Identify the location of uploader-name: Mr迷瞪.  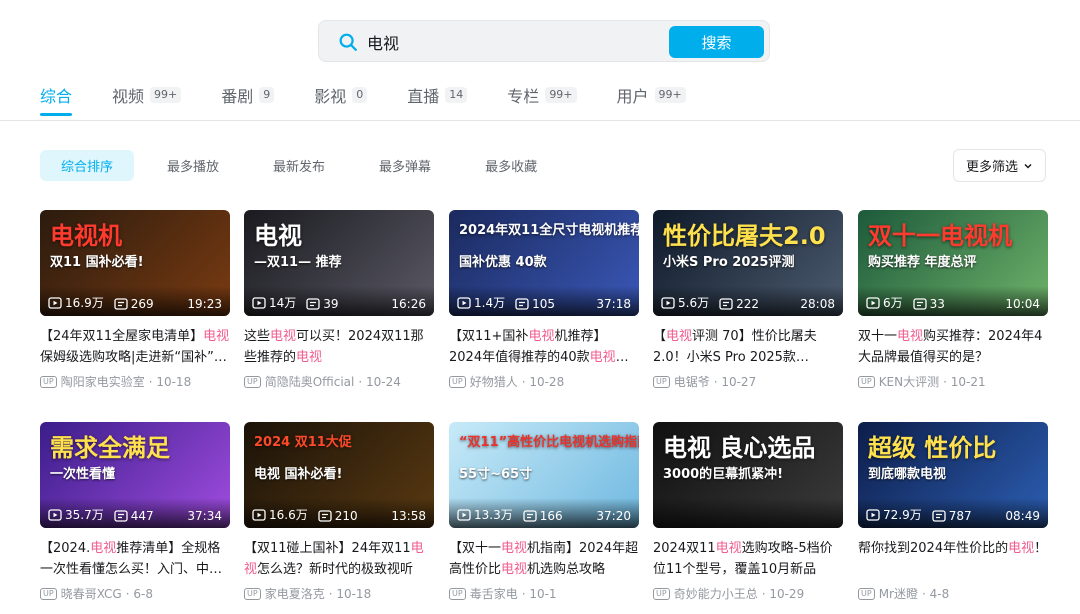
(898, 593).